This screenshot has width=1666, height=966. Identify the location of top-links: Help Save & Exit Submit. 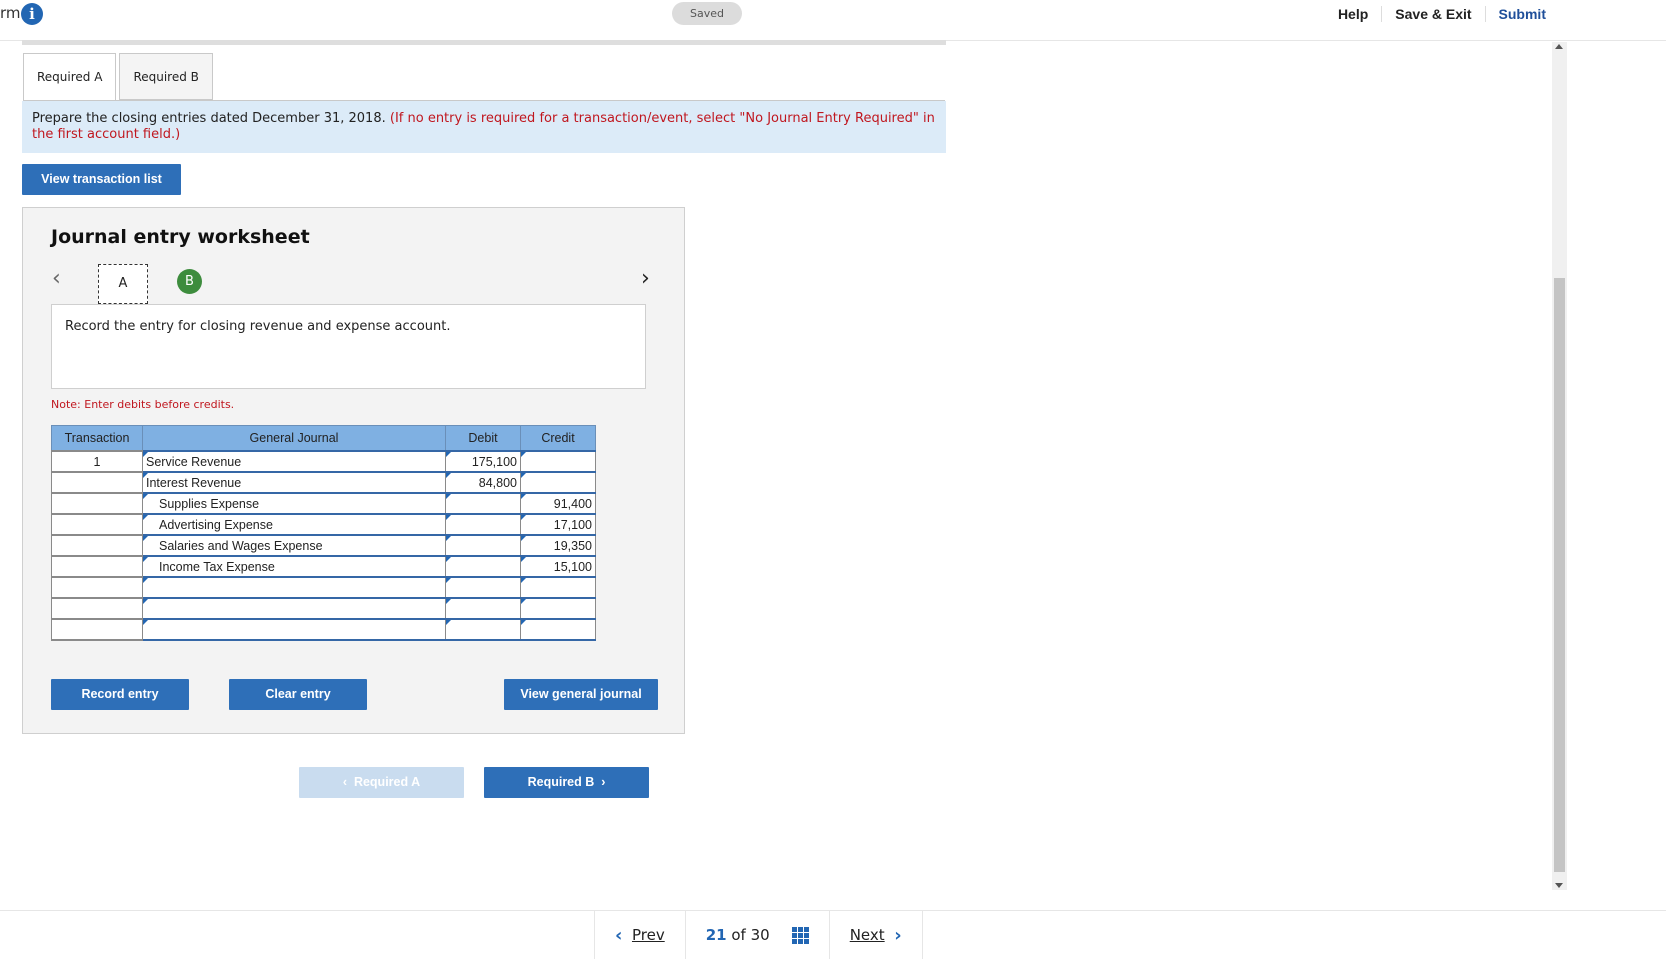
(1442, 14).